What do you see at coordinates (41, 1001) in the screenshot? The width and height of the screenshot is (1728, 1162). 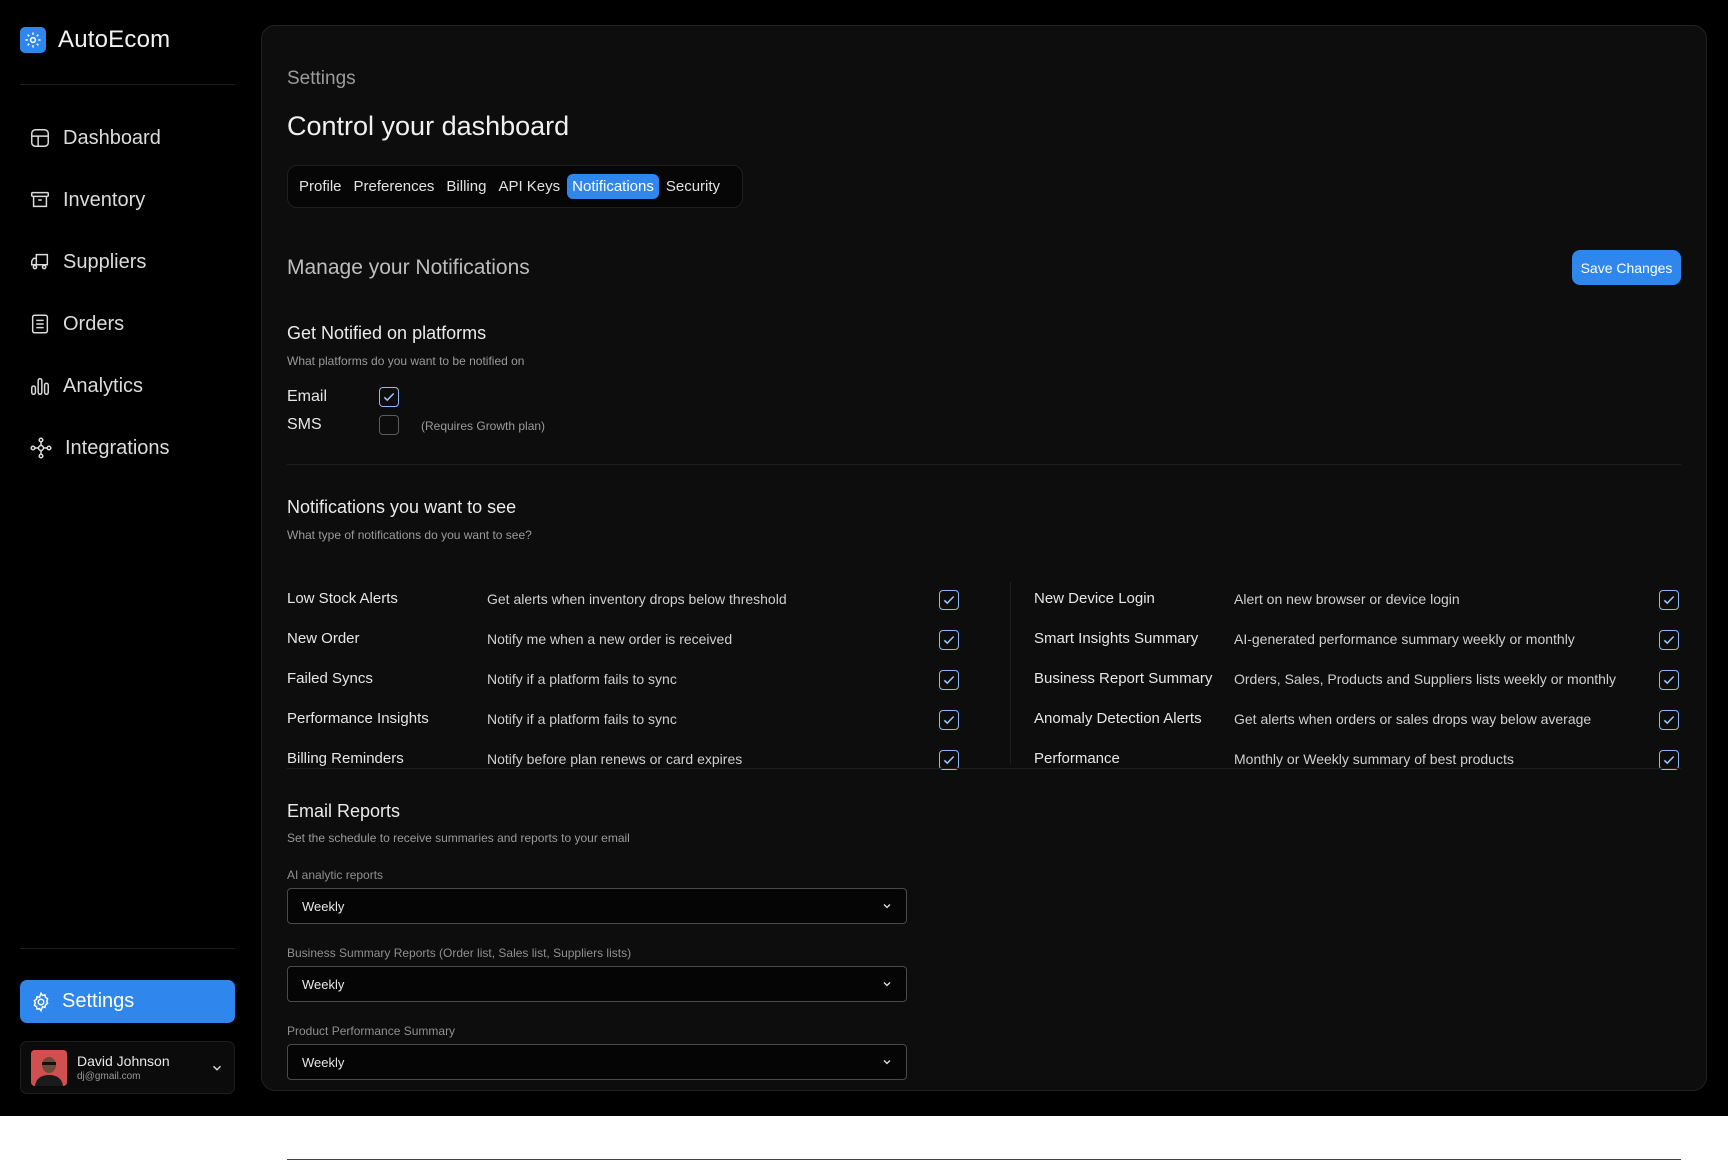 I see `gear-icon` at bounding box center [41, 1001].